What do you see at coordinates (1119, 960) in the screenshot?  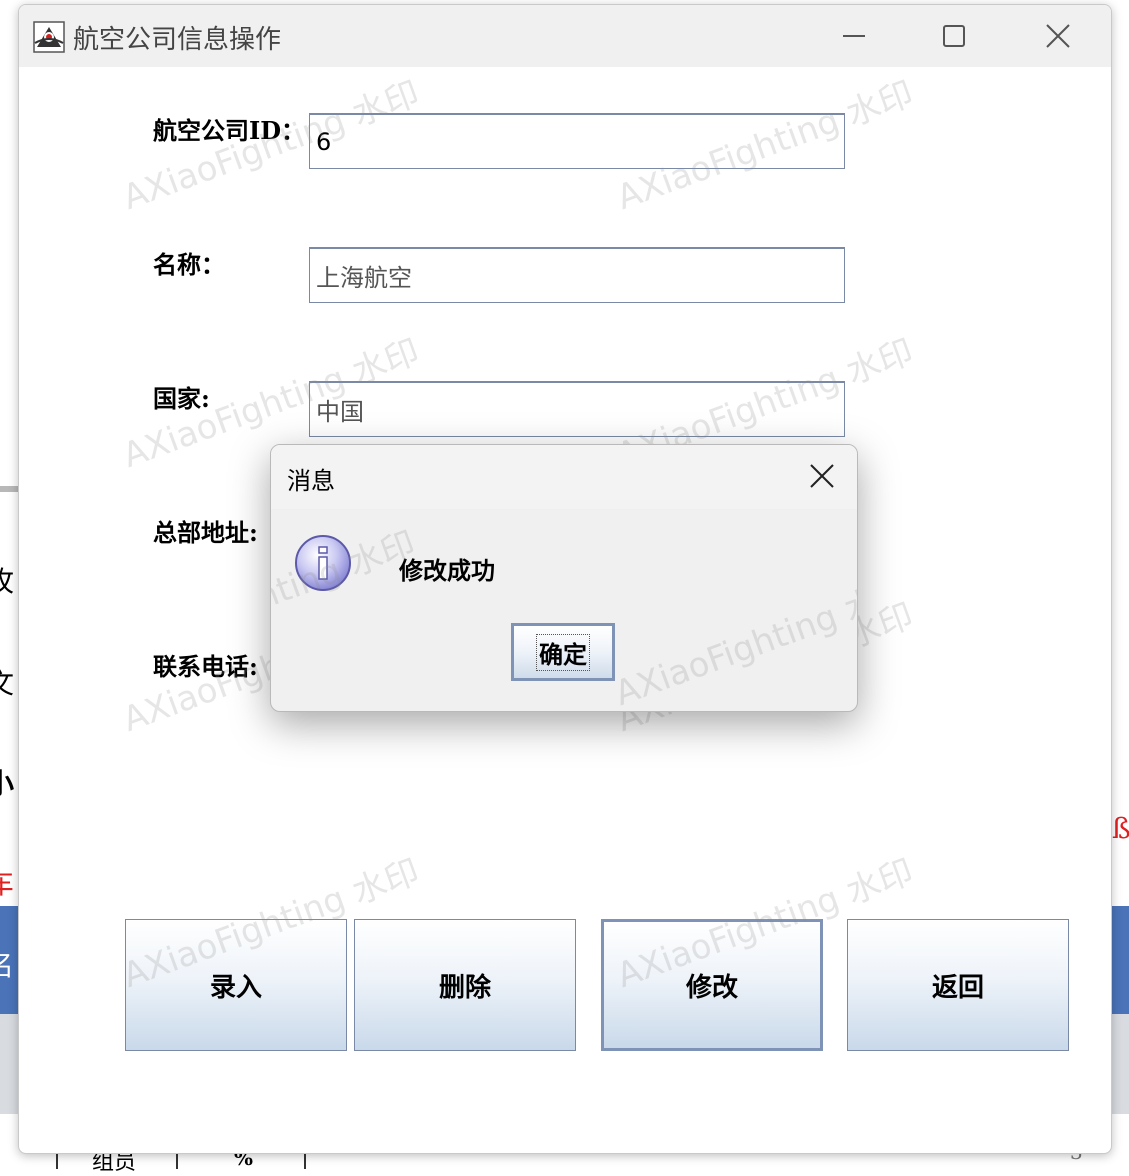 I see `background-blue-header` at bounding box center [1119, 960].